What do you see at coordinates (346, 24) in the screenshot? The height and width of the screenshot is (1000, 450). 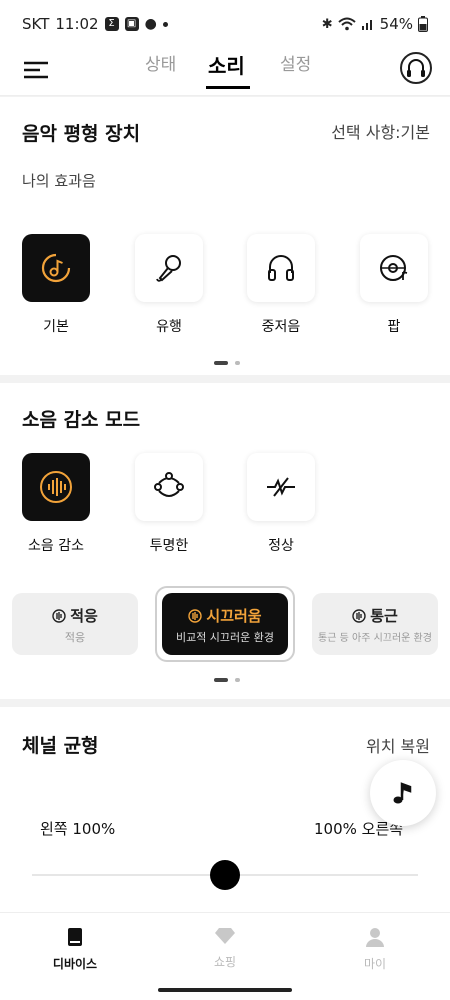 I see `wifi-icon` at bounding box center [346, 24].